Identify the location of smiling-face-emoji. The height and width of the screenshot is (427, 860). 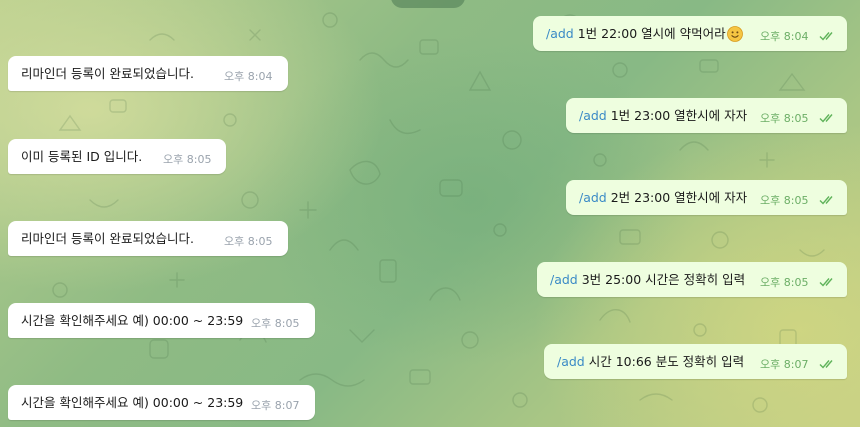
(734, 34).